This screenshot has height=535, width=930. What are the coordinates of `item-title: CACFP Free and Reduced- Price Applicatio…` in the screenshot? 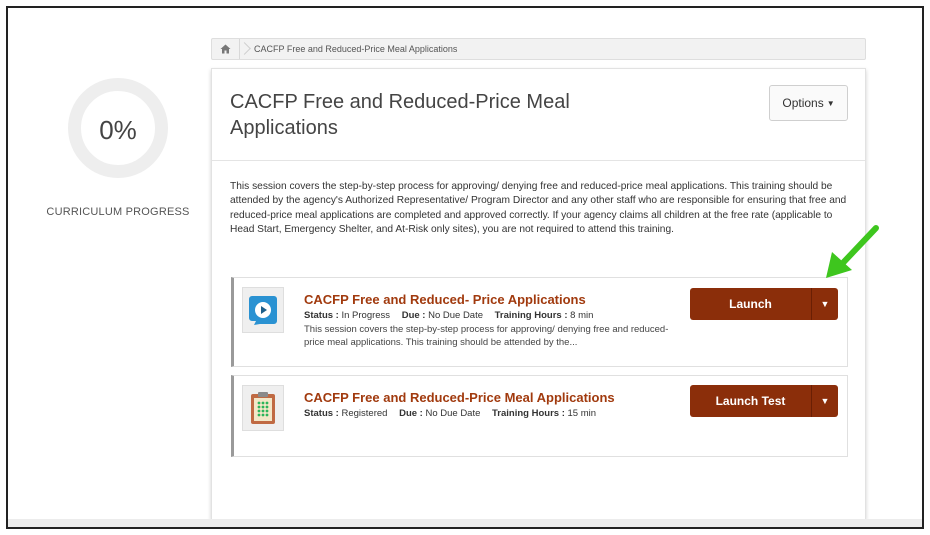 It's located at (489, 300).